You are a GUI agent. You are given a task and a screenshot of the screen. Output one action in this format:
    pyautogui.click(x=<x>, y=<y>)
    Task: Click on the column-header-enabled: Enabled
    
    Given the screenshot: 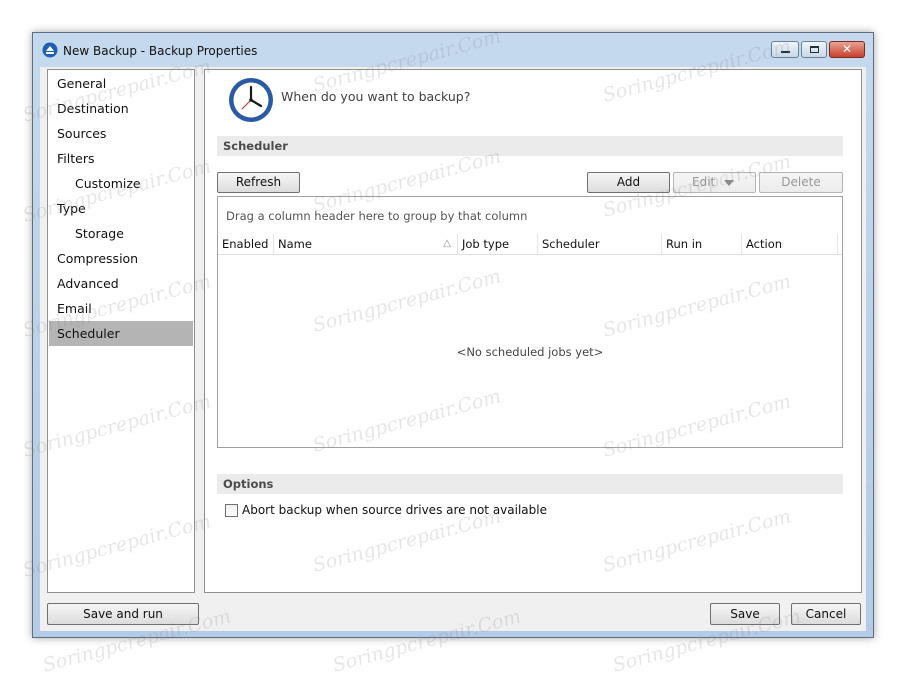 What is the action you would take?
    pyautogui.click(x=246, y=244)
    